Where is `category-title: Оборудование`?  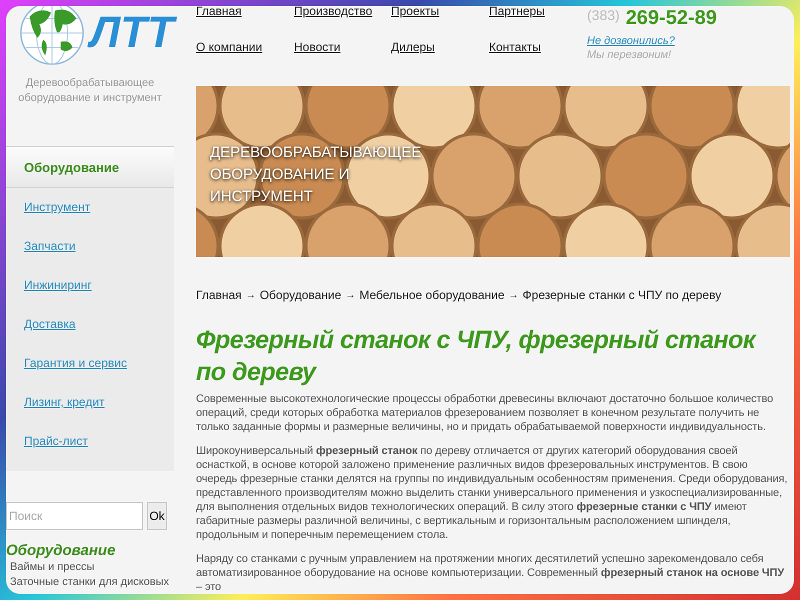
category-title: Оборудование is located at coordinates (61, 551).